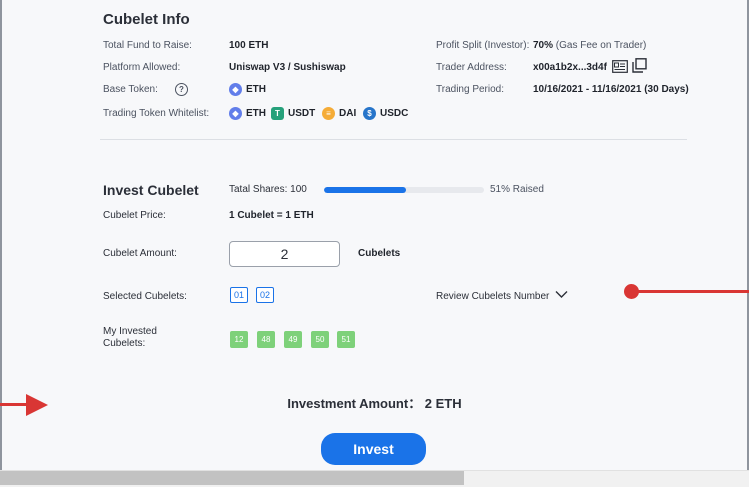 This screenshot has width=749, height=487. What do you see at coordinates (692, 291) in the screenshot?
I see `annotation-line` at bounding box center [692, 291].